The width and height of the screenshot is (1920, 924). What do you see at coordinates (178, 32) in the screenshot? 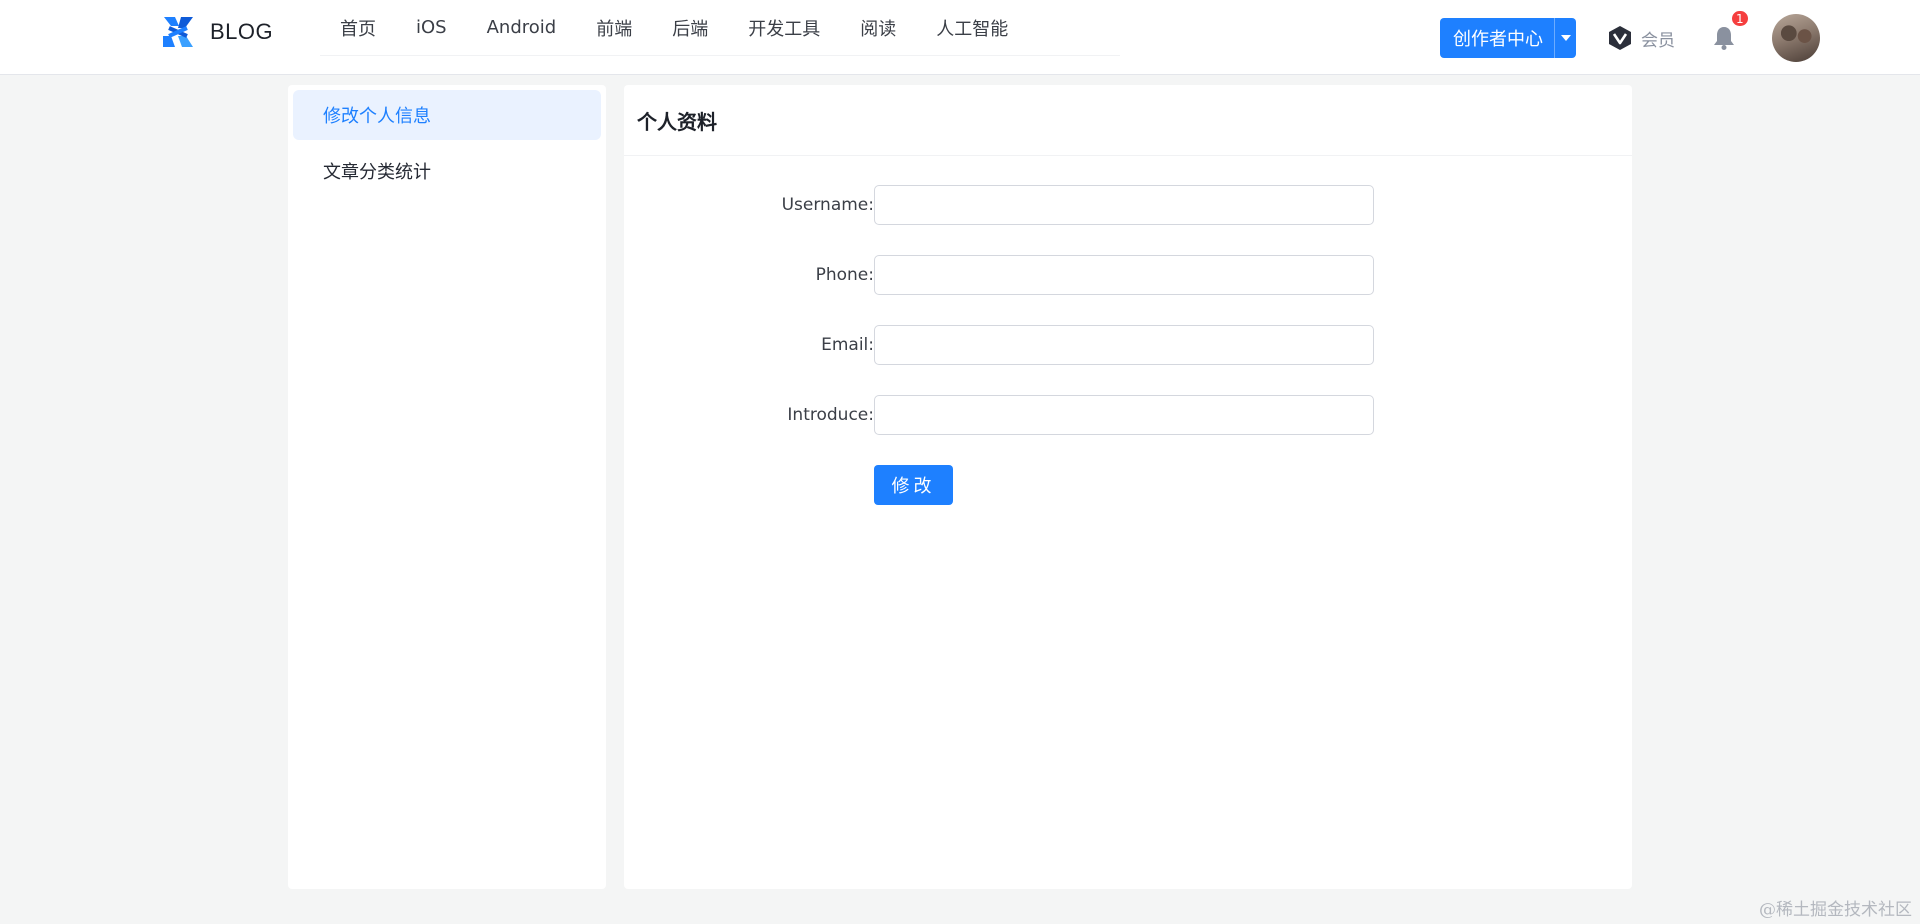
I see `logo-icon` at bounding box center [178, 32].